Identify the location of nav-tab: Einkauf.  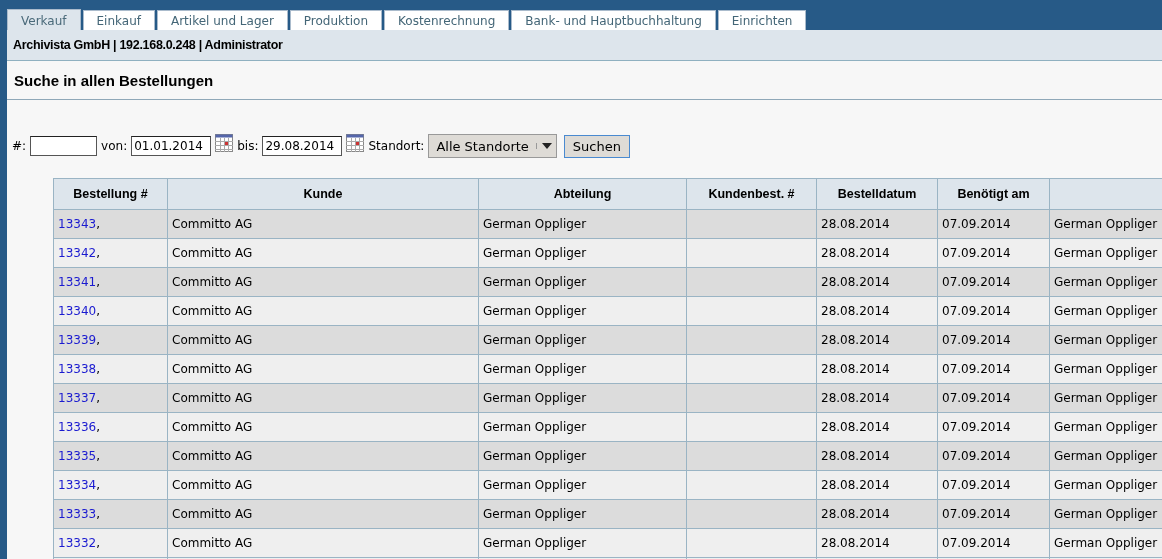
(118, 20).